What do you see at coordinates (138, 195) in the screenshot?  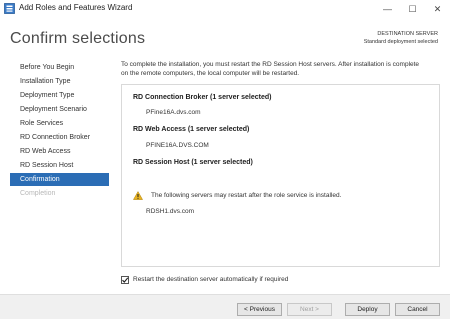 I see `warning-icon` at bounding box center [138, 195].